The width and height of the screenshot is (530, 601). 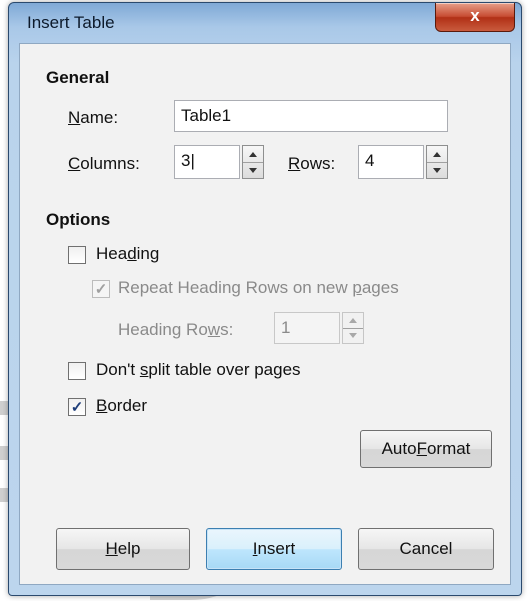 What do you see at coordinates (198, 370) in the screenshot?
I see `dont-split-label: Don't split table over pages` at bounding box center [198, 370].